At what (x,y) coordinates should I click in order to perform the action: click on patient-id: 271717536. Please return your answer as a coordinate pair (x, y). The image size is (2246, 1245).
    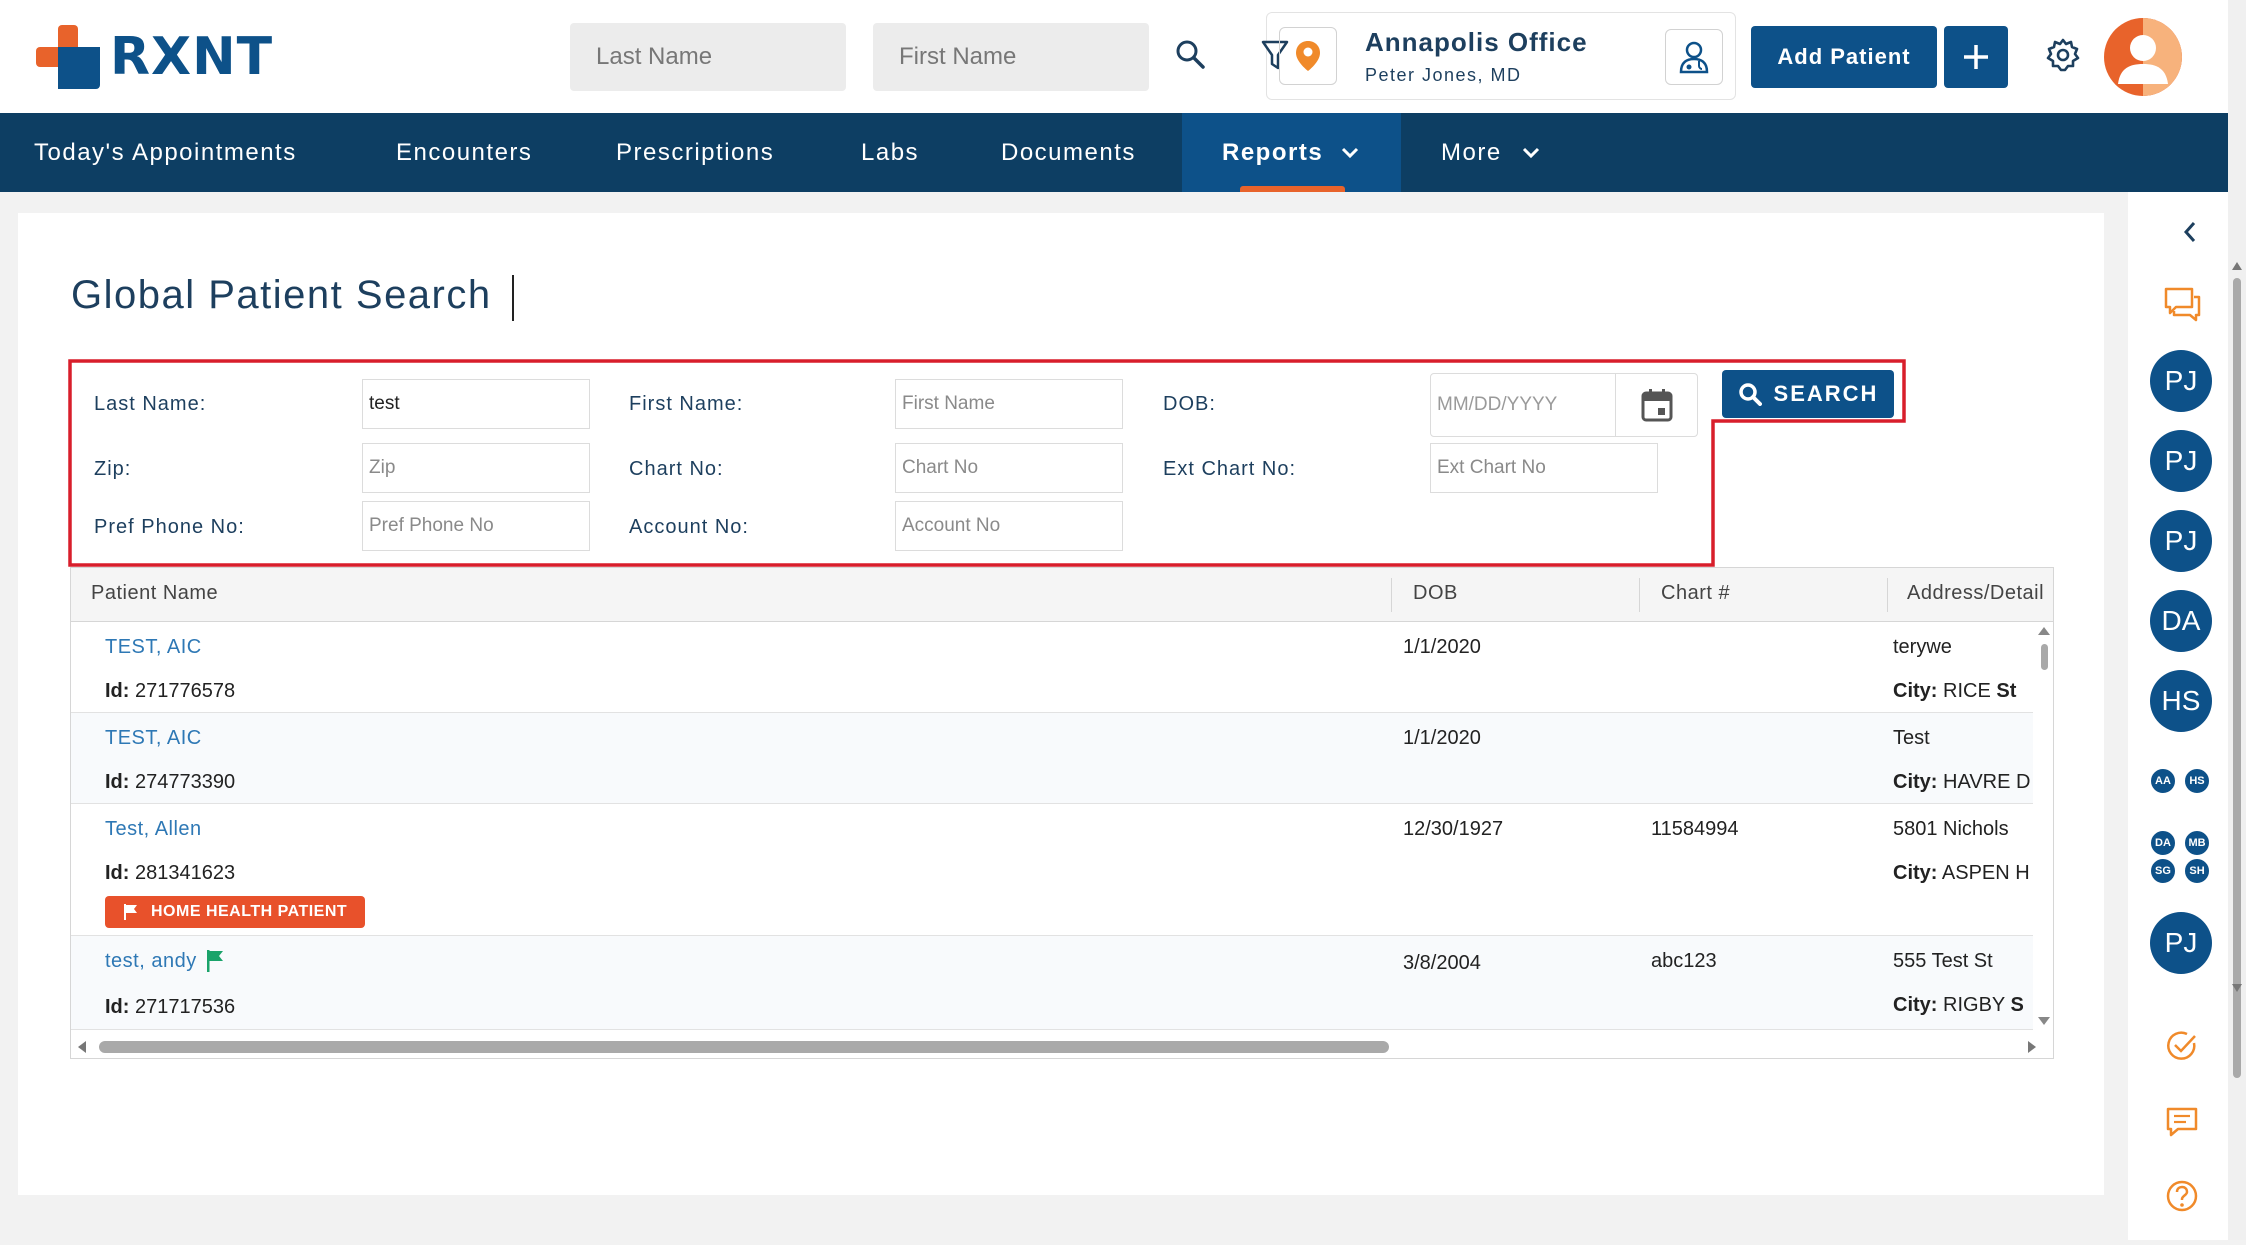
    Looking at the image, I should click on (185, 1007).